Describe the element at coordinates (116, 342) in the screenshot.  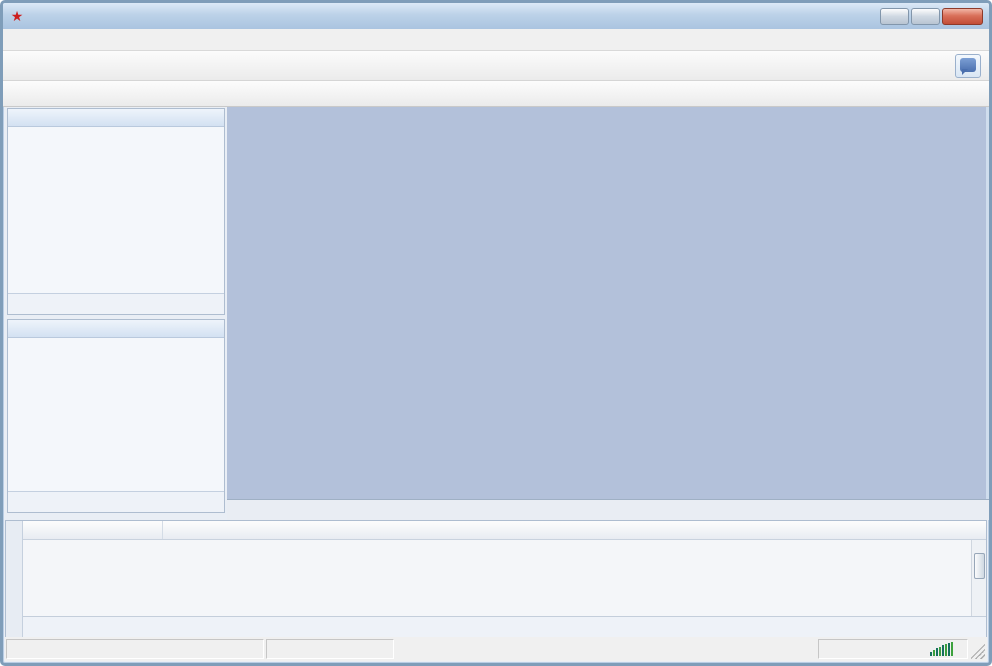
I see `navigator-tree` at that location.